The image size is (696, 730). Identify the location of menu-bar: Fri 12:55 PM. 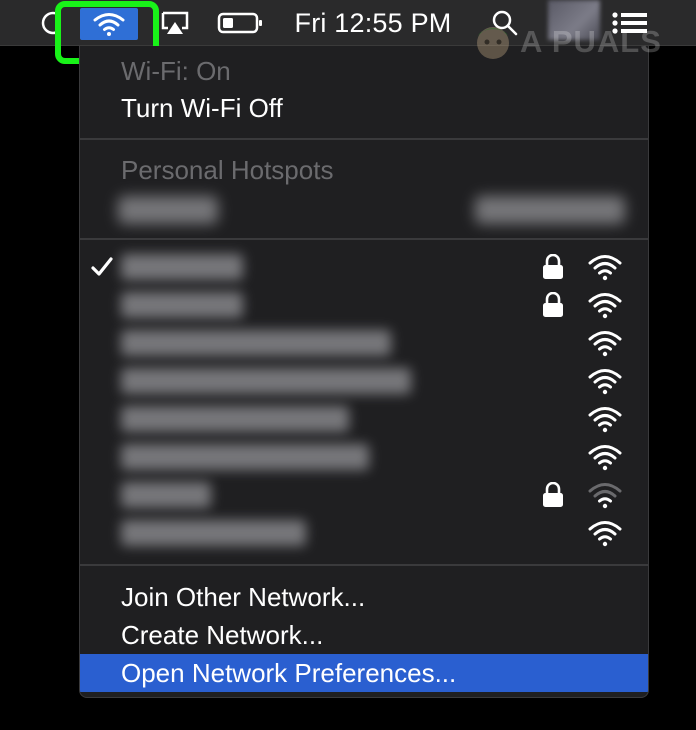
(348, 23).